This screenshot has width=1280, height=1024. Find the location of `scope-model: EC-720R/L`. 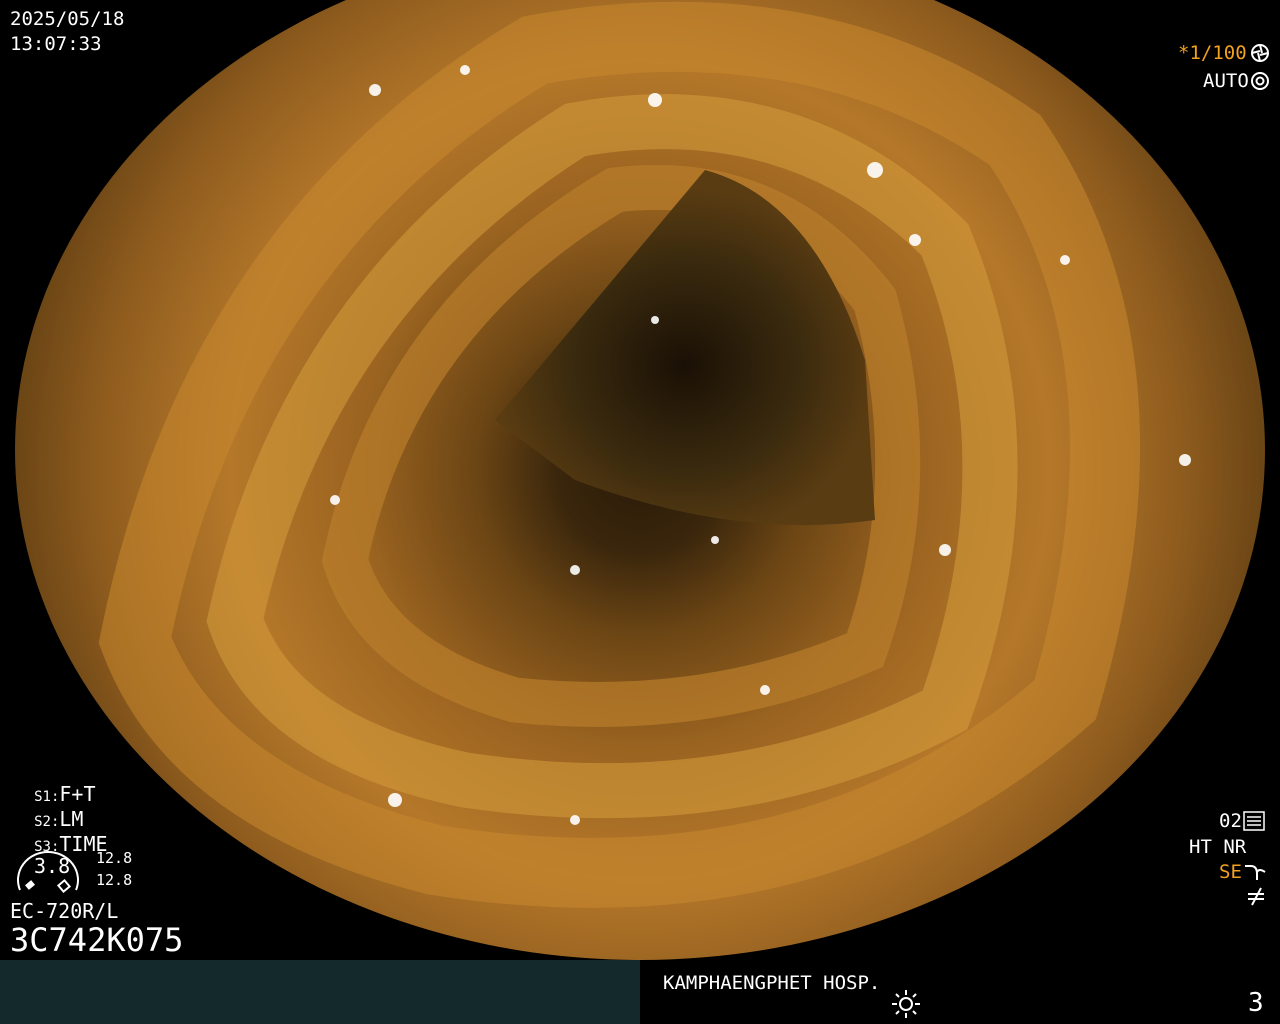

scope-model: EC-720R/L is located at coordinates (64, 911).